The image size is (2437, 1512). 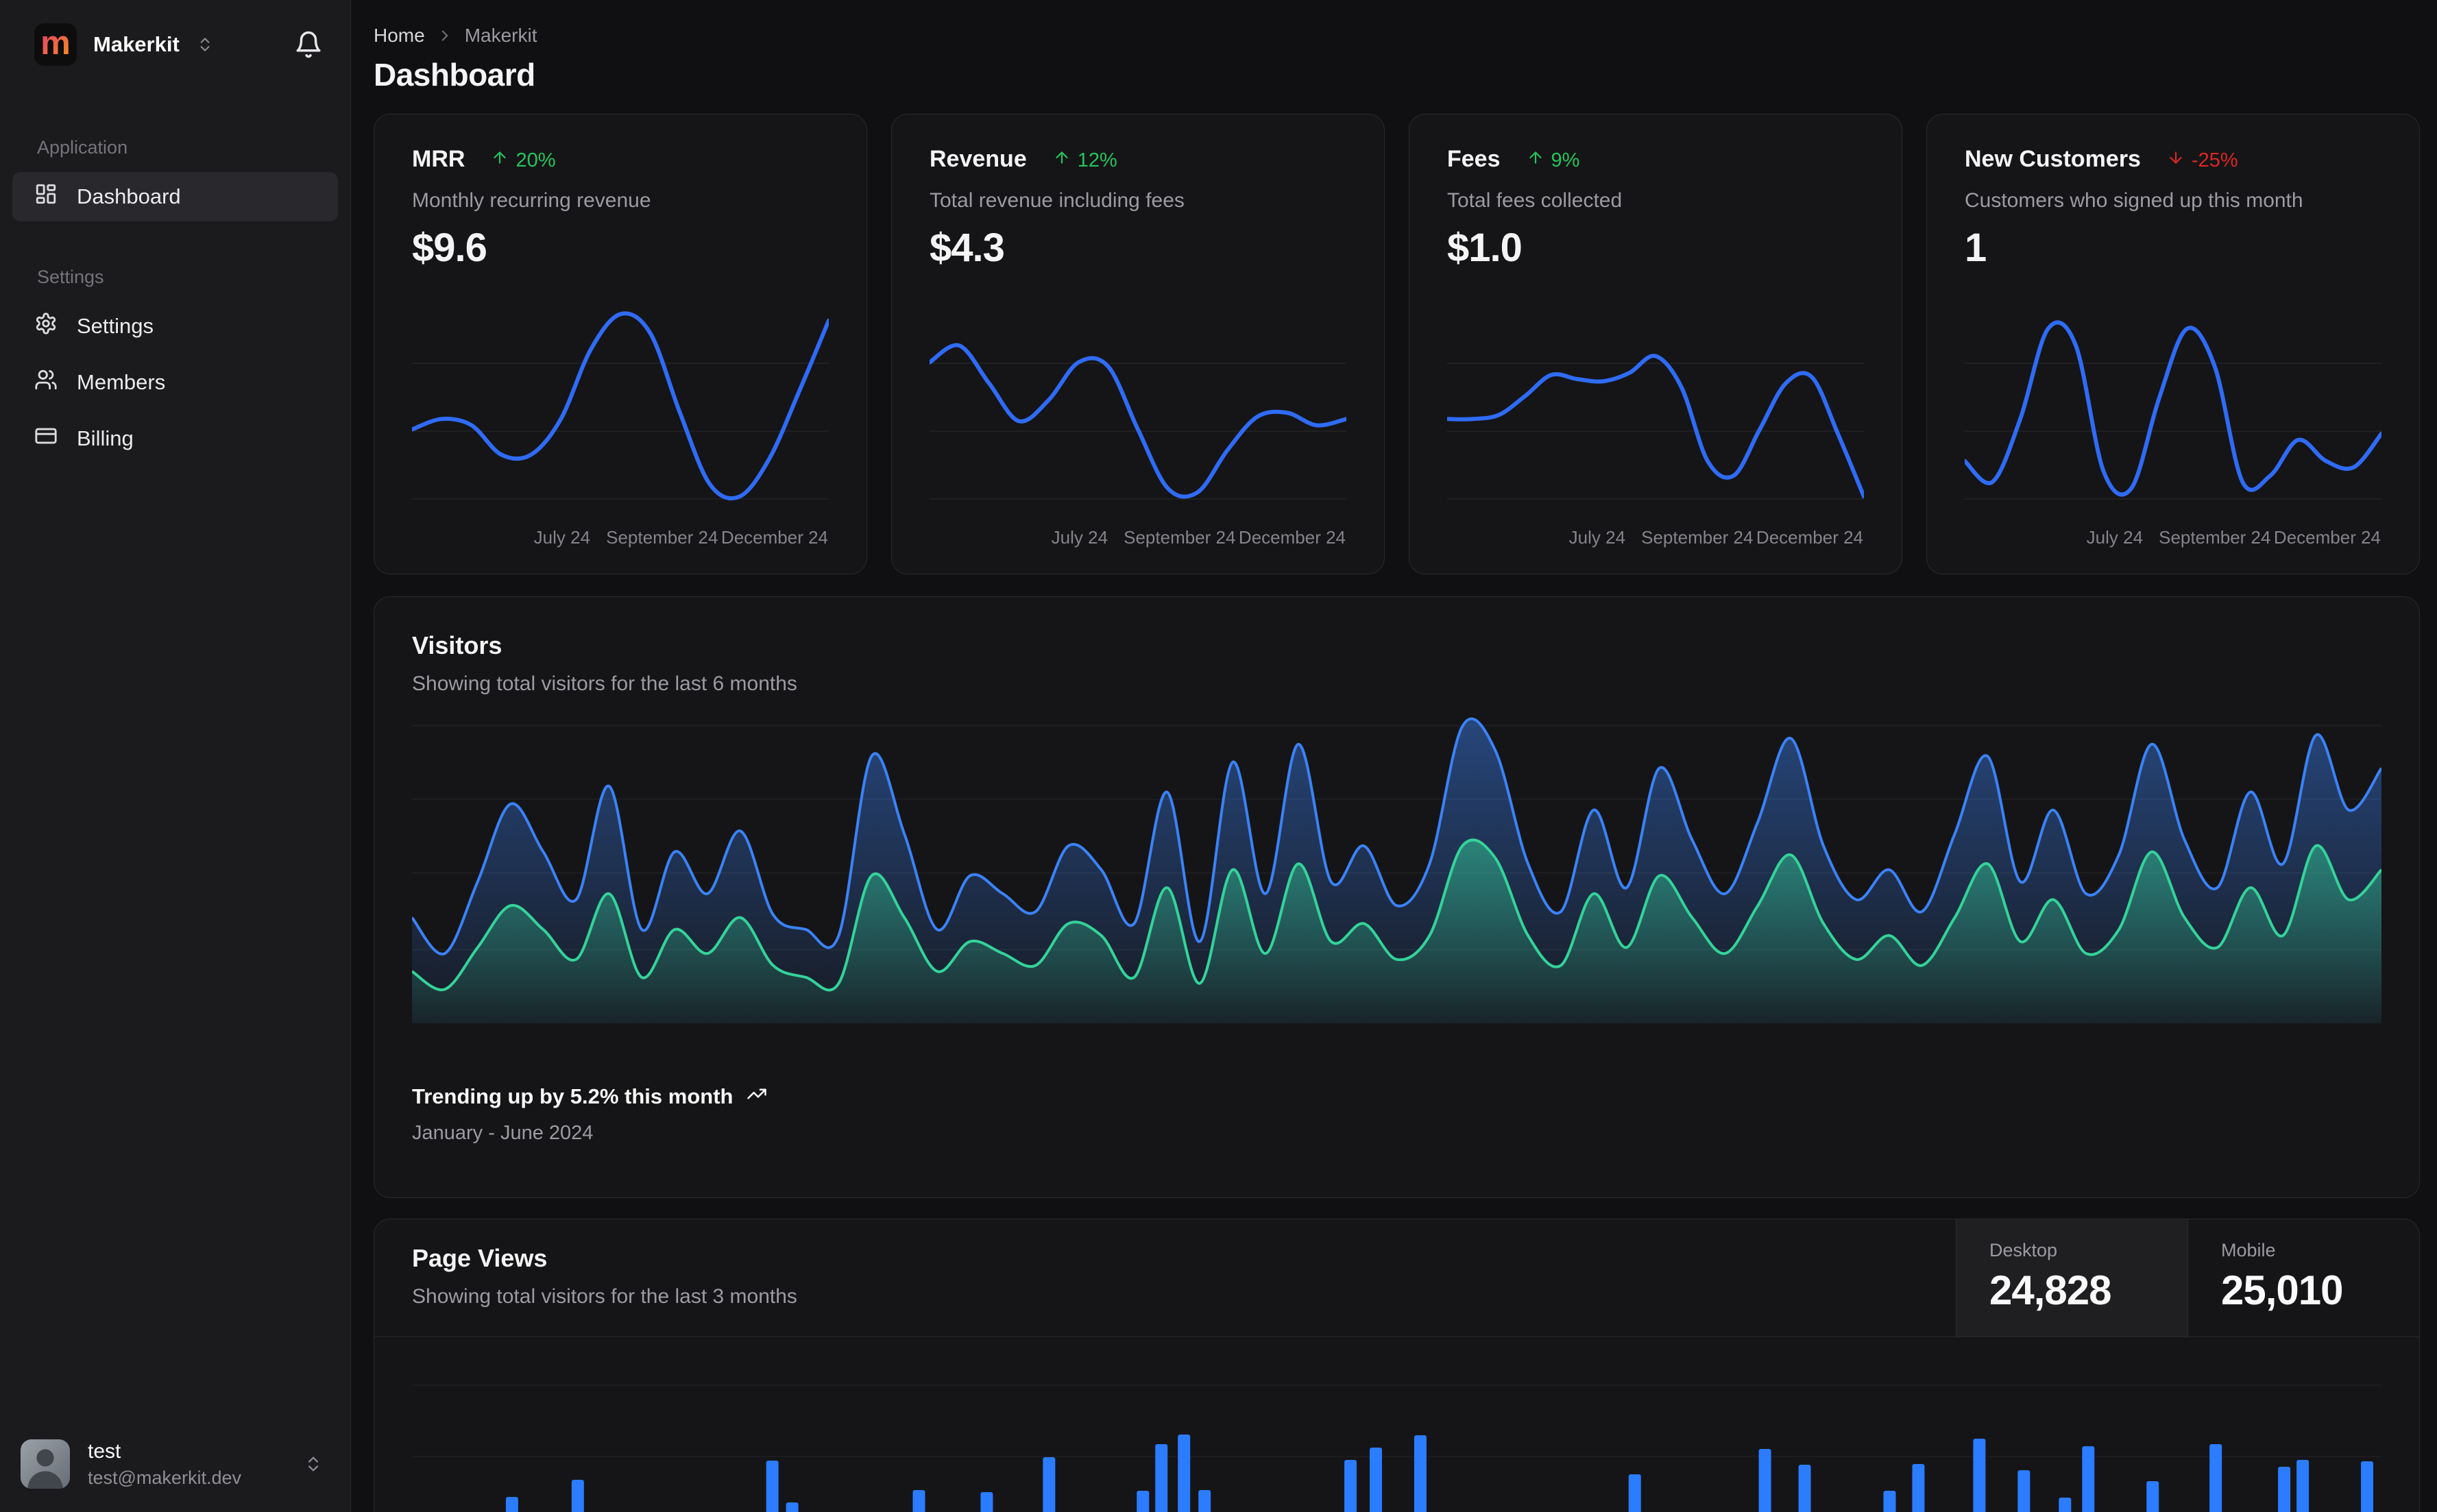 What do you see at coordinates (2214, 160) in the screenshot?
I see `trend-value: -25%` at bounding box center [2214, 160].